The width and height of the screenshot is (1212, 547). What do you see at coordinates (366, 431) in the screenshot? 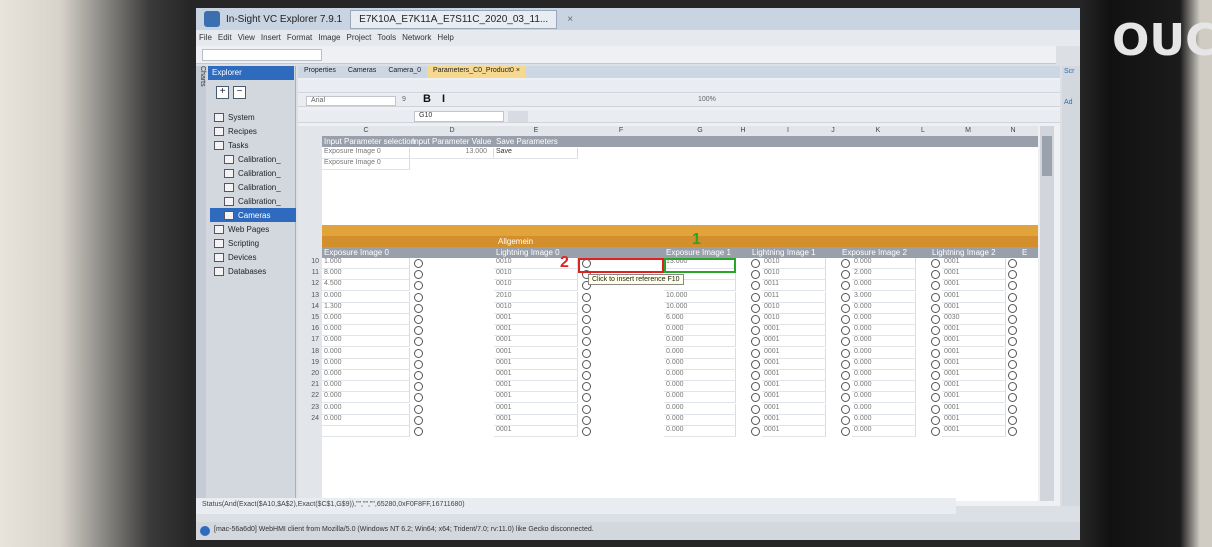
I see `grid-cell-c` at bounding box center [366, 431].